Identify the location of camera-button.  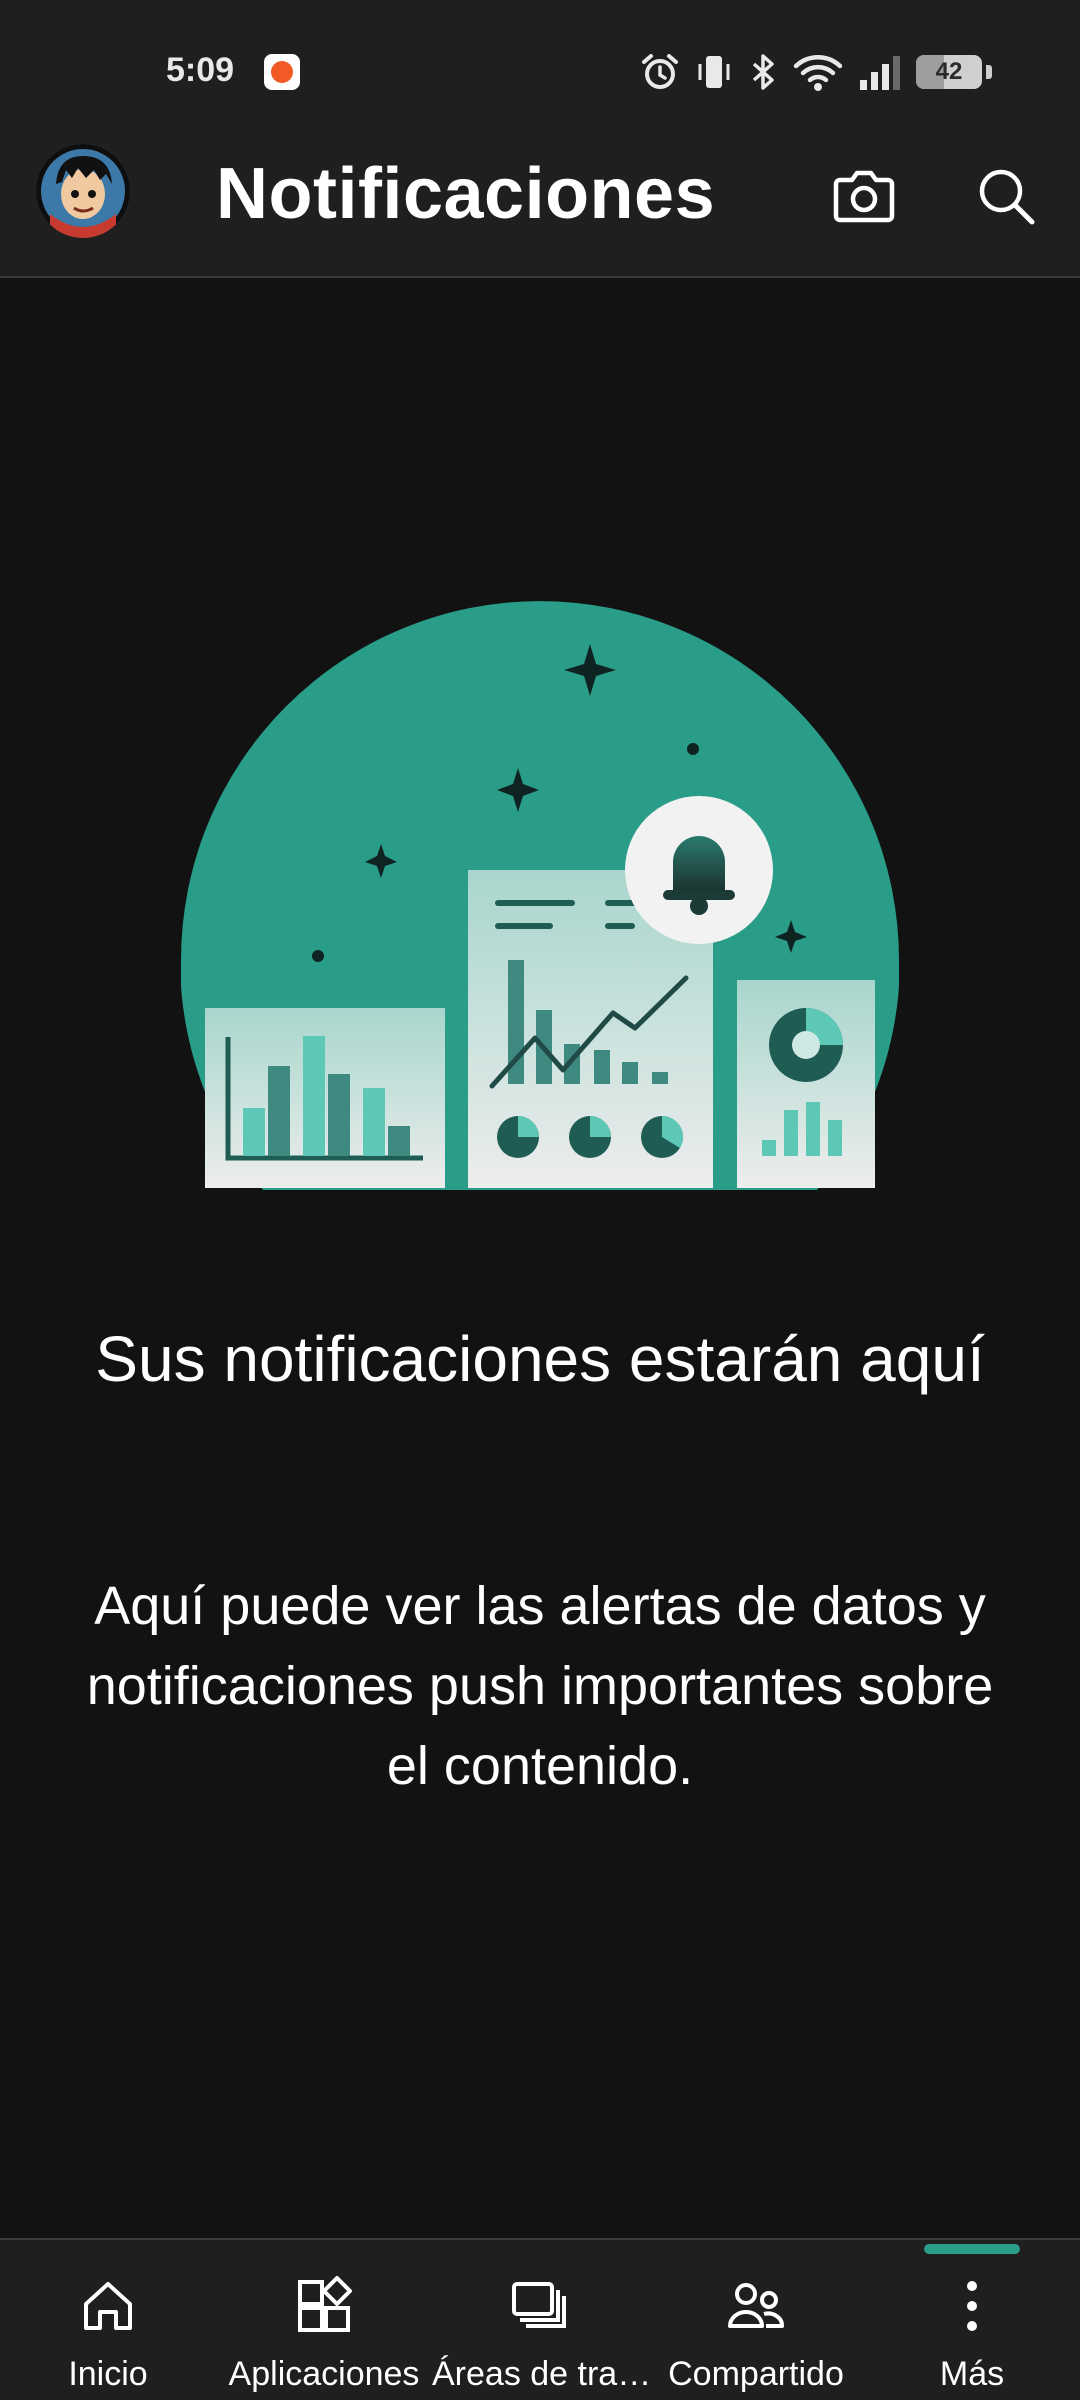
(864, 196).